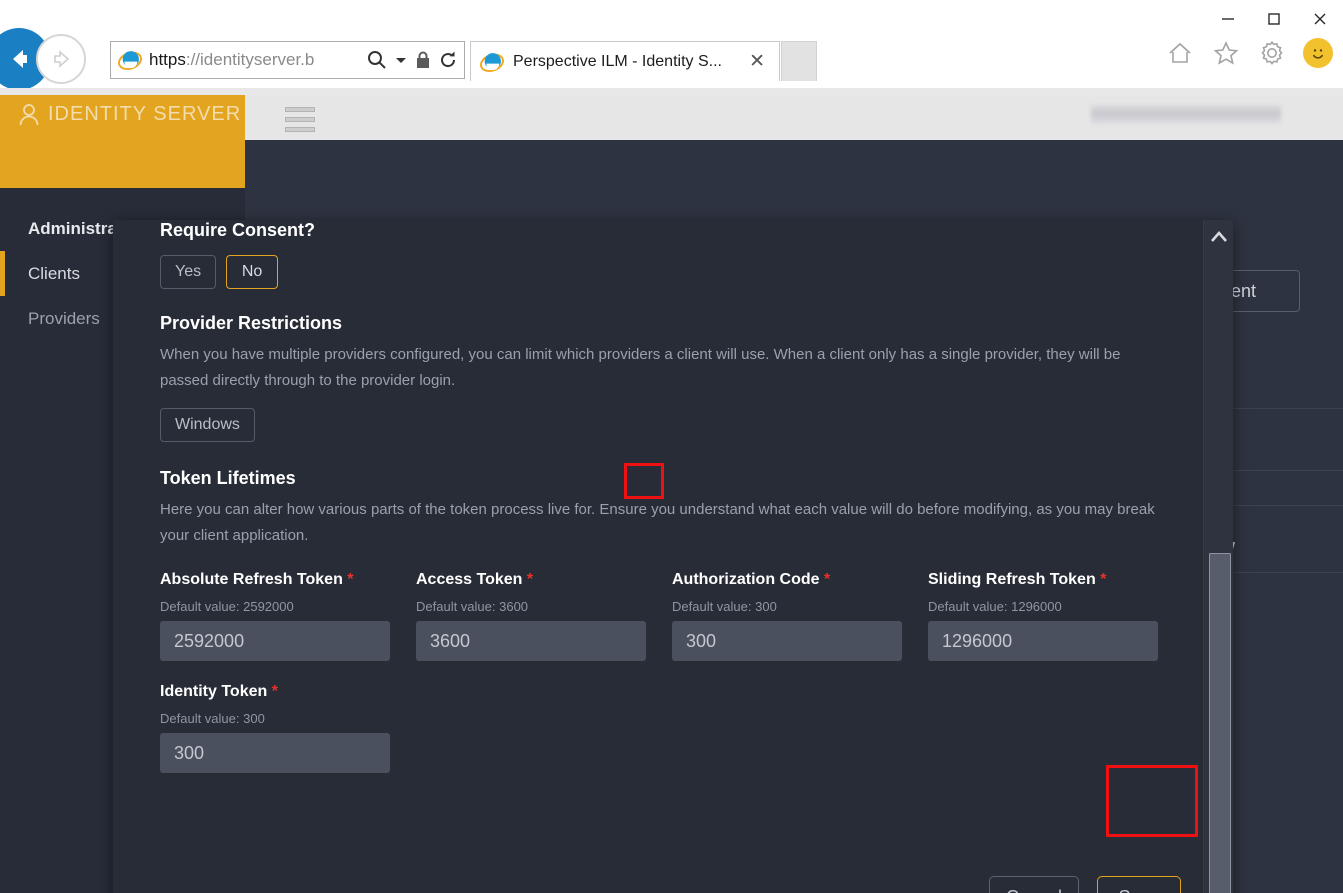 Image resolution: width=1343 pixels, height=893 pixels. I want to click on field-label: Absolute Refresh Token *, so click(275, 580).